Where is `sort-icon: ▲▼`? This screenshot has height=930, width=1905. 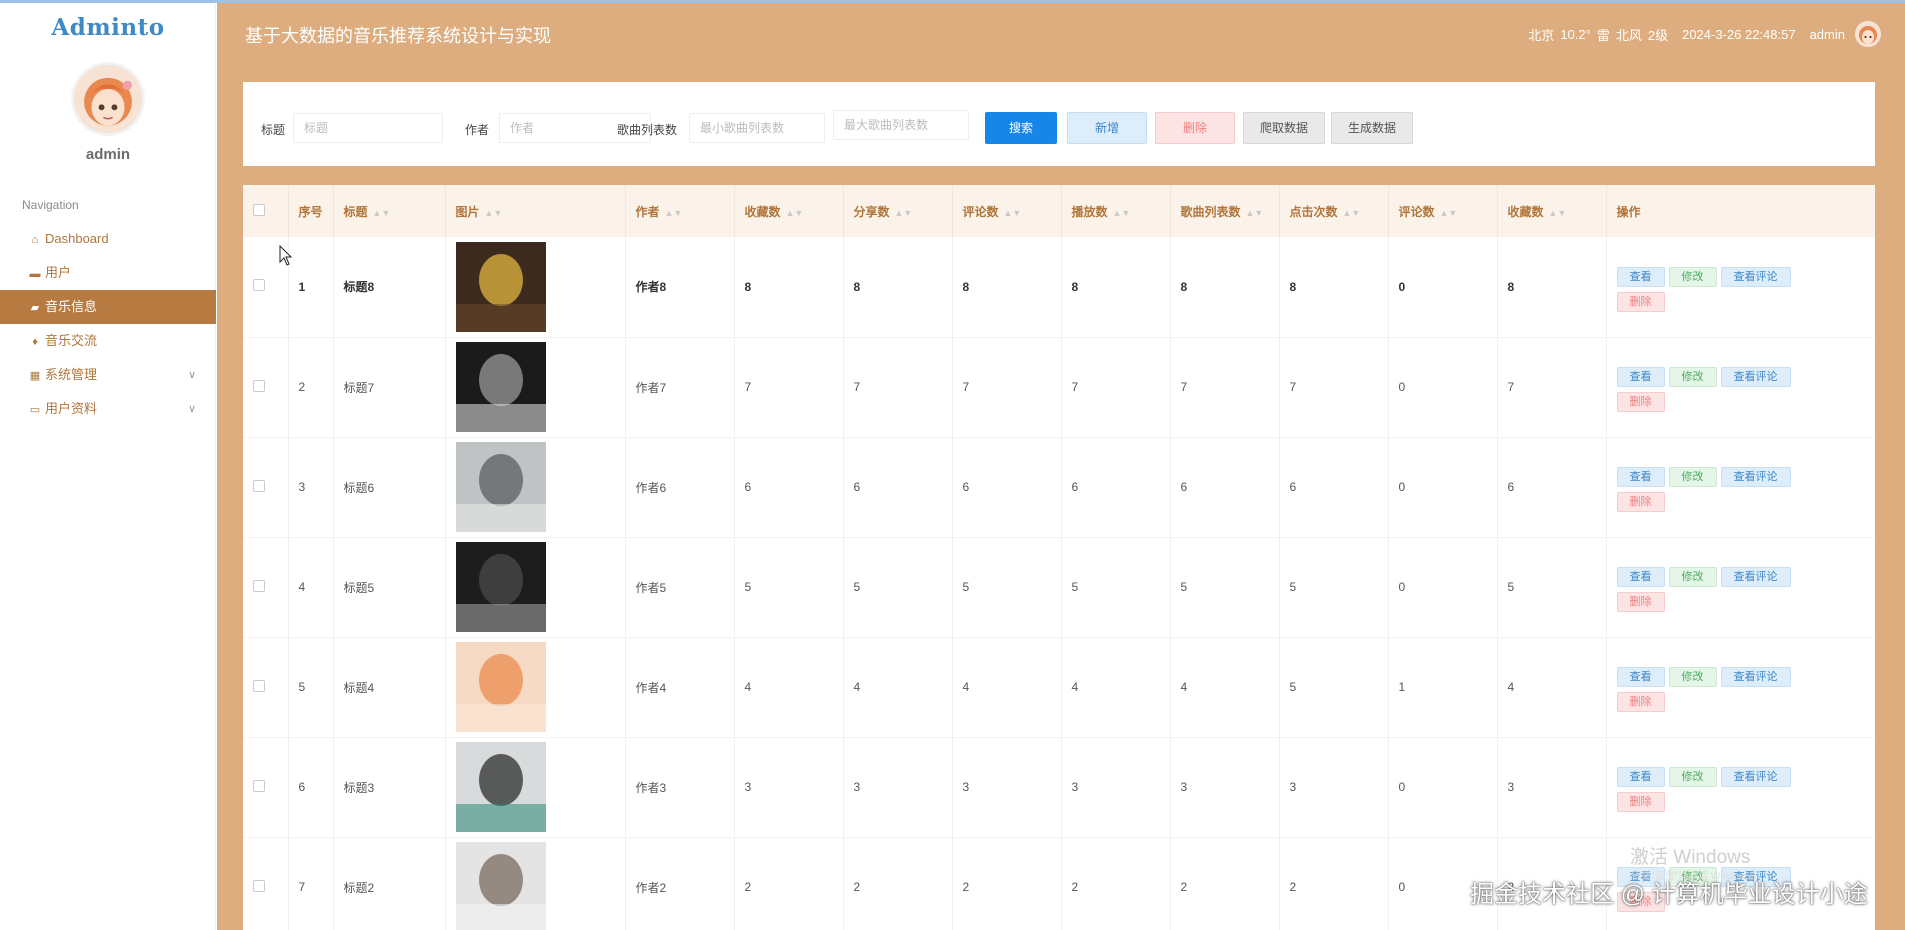 sort-icon: ▲▼ is located at coordinates (1121, 212).